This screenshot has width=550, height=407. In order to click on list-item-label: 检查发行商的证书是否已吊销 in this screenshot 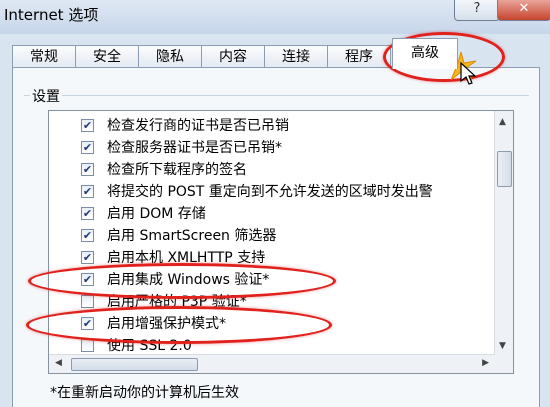, I will do `click(198, 126)`.